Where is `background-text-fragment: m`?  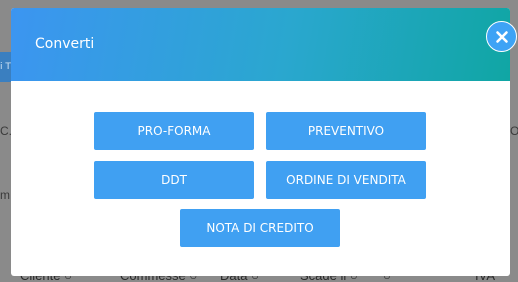
background-text-fragment: m is located at coordinates (5, 195).